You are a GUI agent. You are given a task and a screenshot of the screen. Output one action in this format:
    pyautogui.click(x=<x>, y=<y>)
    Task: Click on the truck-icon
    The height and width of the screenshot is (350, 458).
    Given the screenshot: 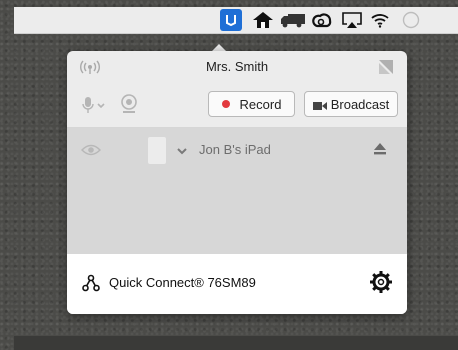 What is the action you would take?
    pyautogui.click(x=293, y=20)
    